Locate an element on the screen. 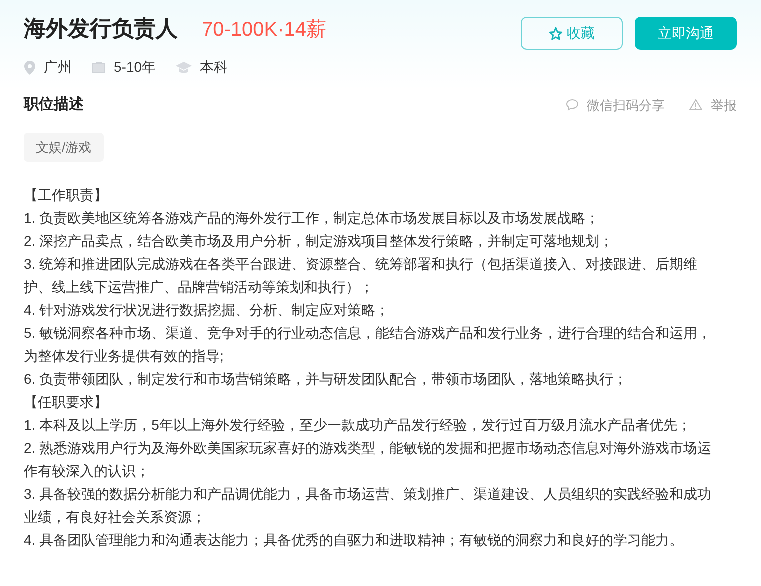 The image size is (761, 586). job-meta: 本科 is located at coordinates (214, 67).